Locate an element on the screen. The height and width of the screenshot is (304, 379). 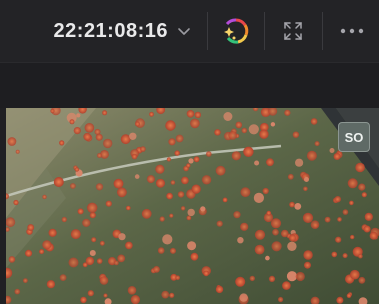
fullscreen-button is located at coordinates (293, 31).